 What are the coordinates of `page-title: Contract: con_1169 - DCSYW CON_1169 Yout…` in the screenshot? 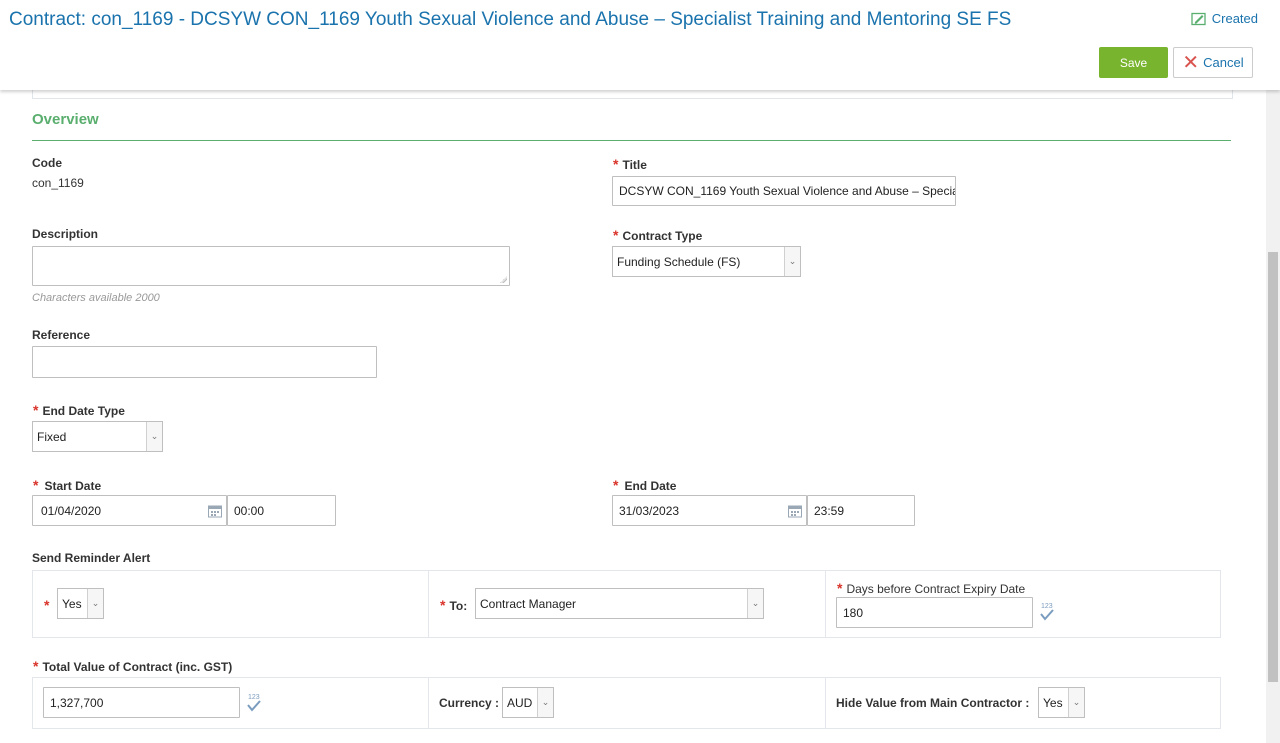 It's located at (510, 19).